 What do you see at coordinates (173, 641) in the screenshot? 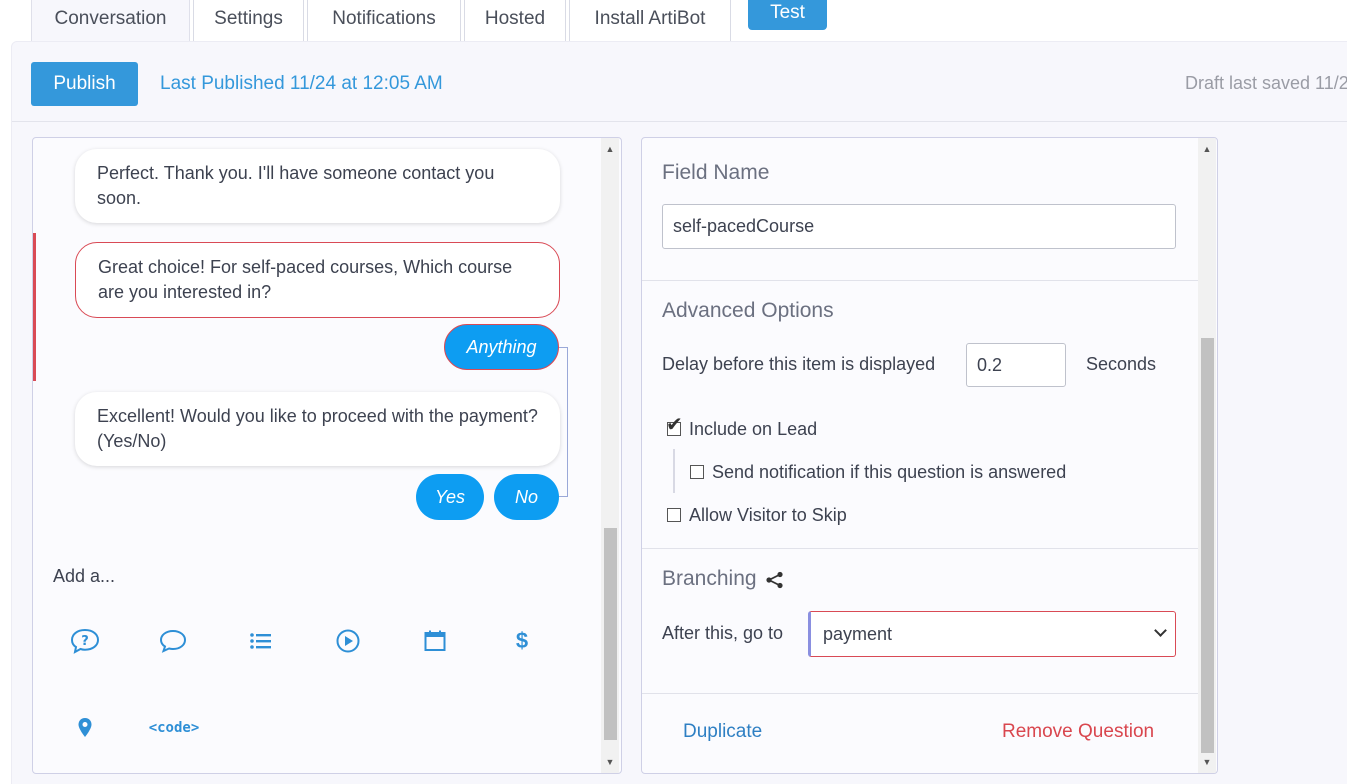
I see `speech-bubble-icon` at bounding box center [173, 641].